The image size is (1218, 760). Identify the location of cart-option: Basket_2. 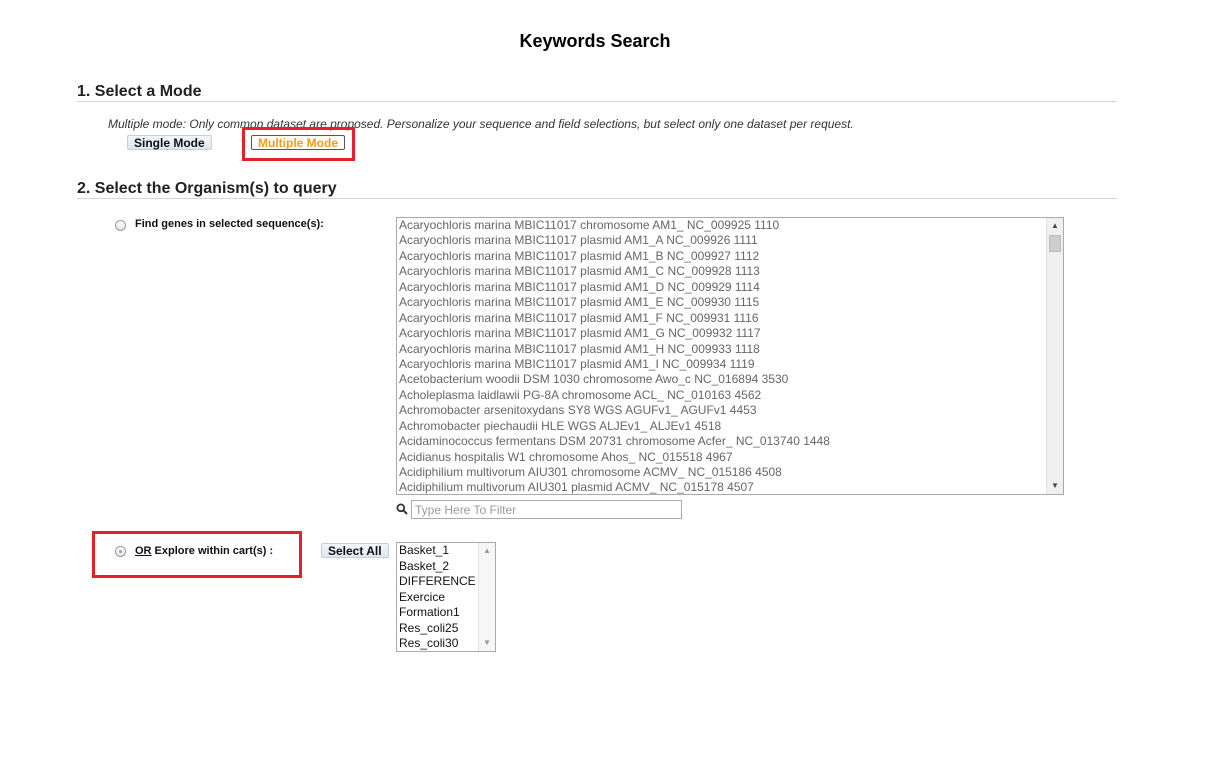
(437, 567).